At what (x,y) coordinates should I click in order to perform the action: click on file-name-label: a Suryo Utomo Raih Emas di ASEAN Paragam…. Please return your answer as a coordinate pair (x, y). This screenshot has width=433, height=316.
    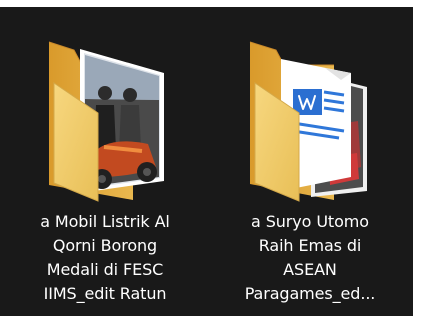
    Looking at the image, I should click on (310, 257).